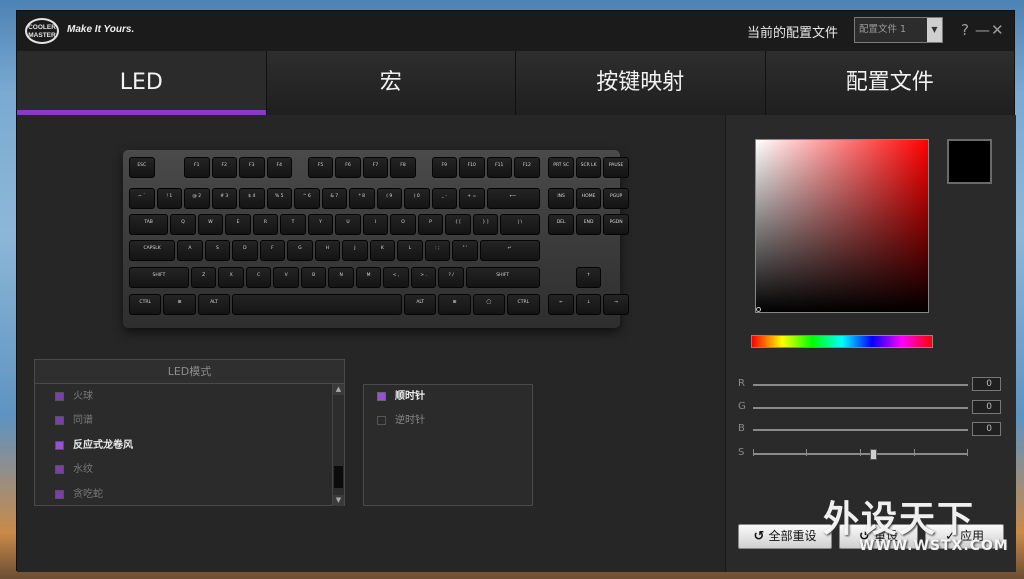 This screenshot has width=1024, height=579. I want to click on key: Q, so click(183, 224).